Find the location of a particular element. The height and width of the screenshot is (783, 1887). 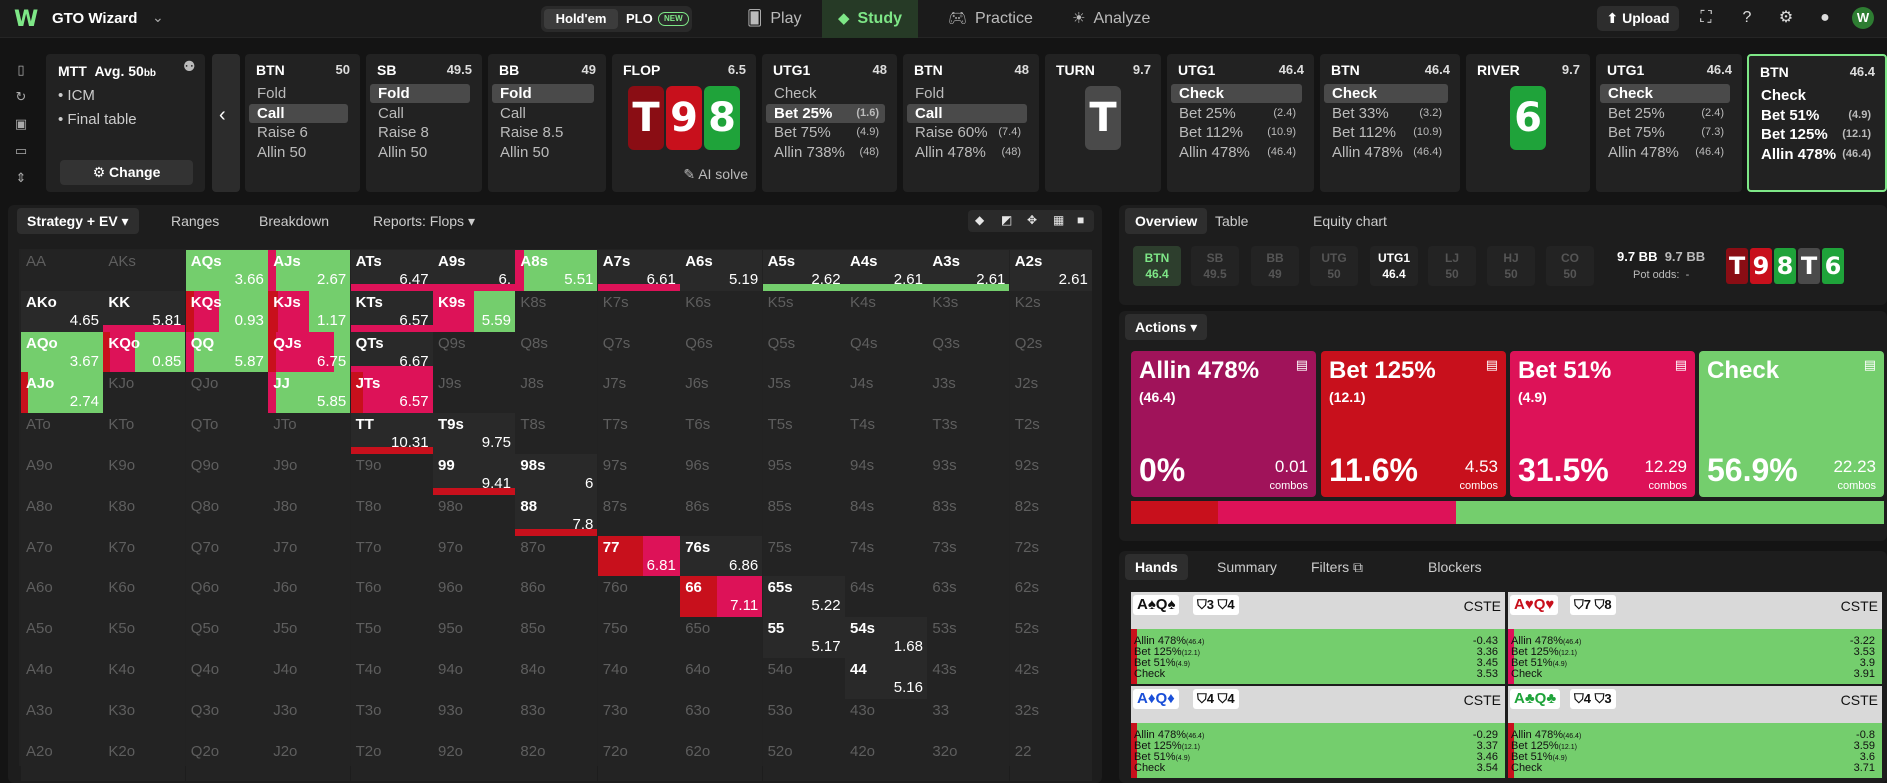

hand-cell: T3s is located at coordinates (968, 434).